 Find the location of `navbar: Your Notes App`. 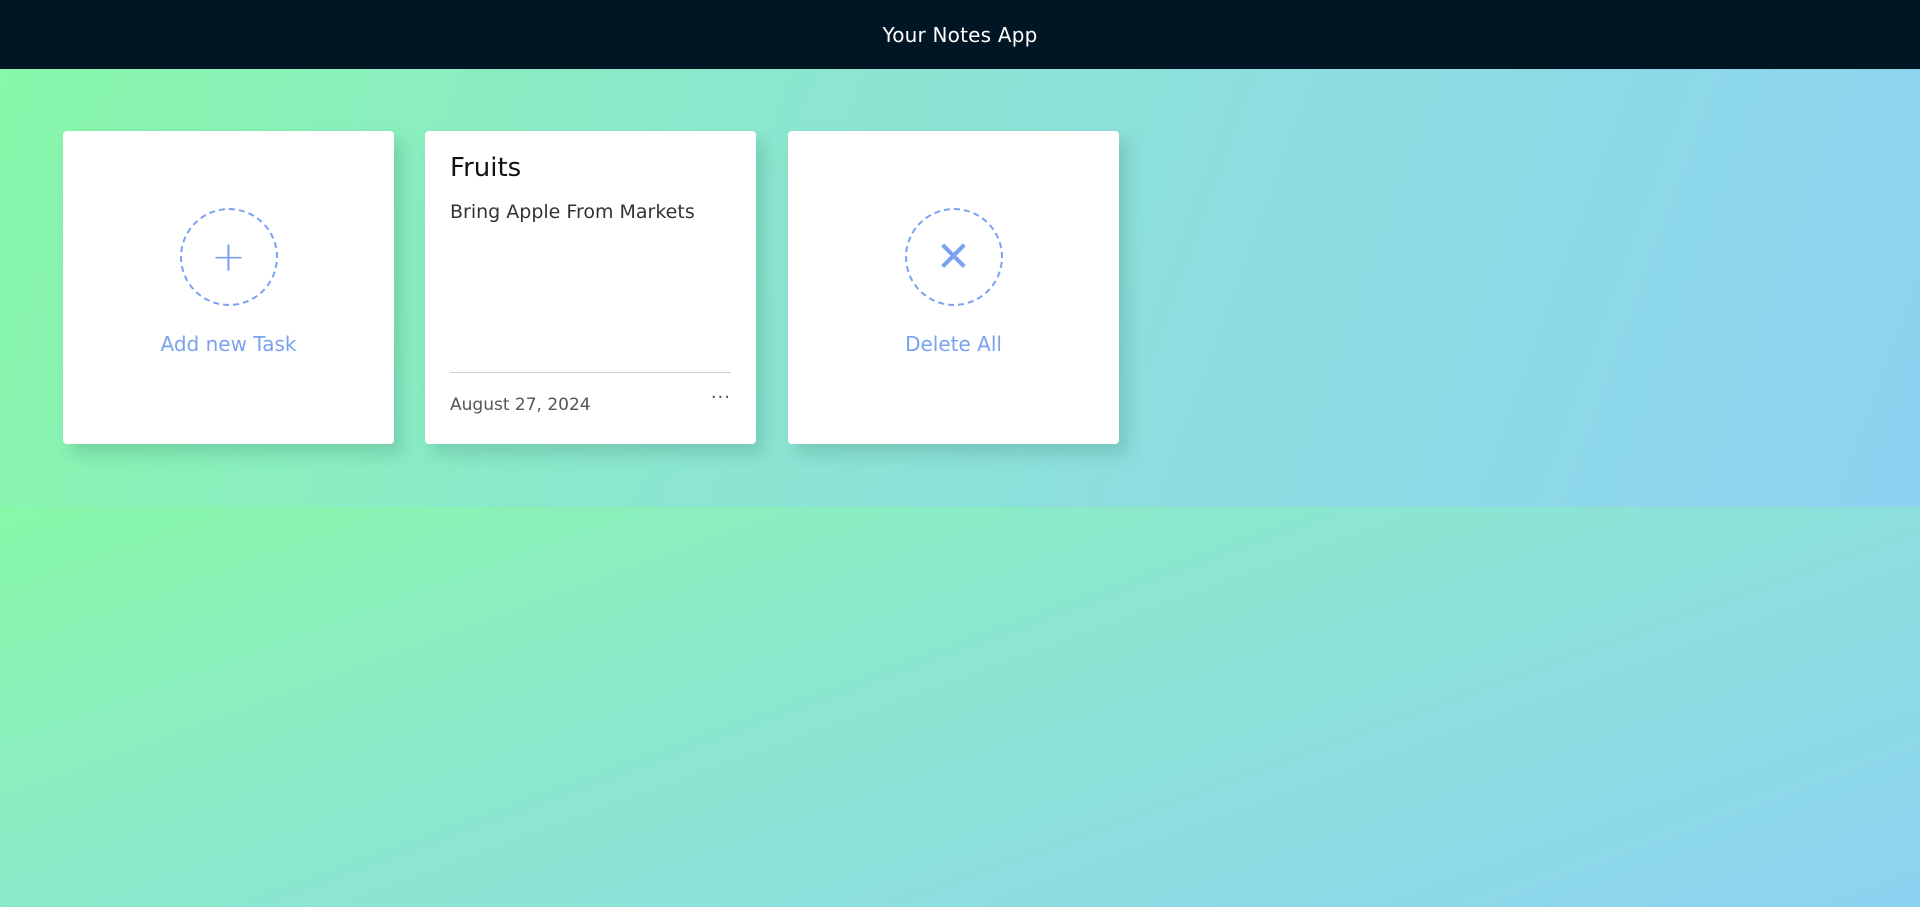

navbar: Your Notes App is located at coordinates (960, 34).